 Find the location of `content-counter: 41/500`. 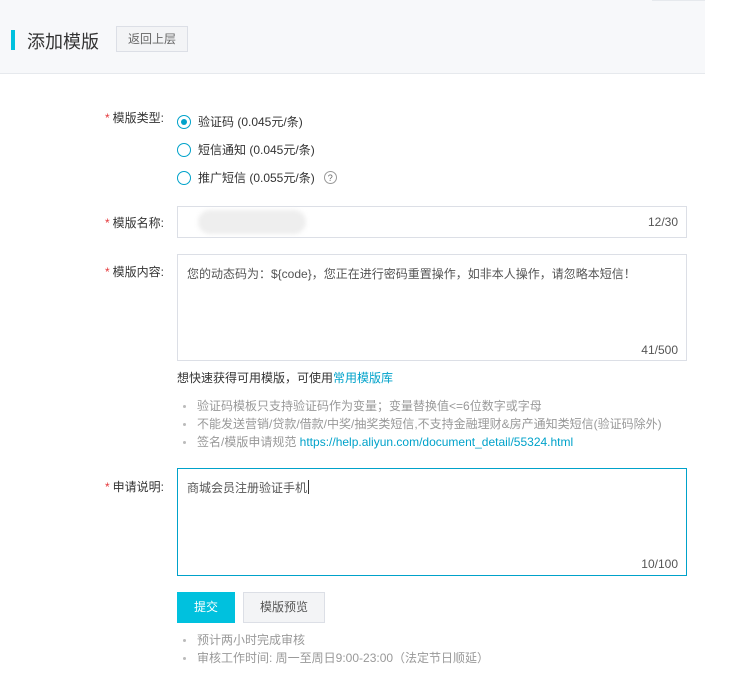

content-counter: 41/500 is located at coordinates (659, 350).